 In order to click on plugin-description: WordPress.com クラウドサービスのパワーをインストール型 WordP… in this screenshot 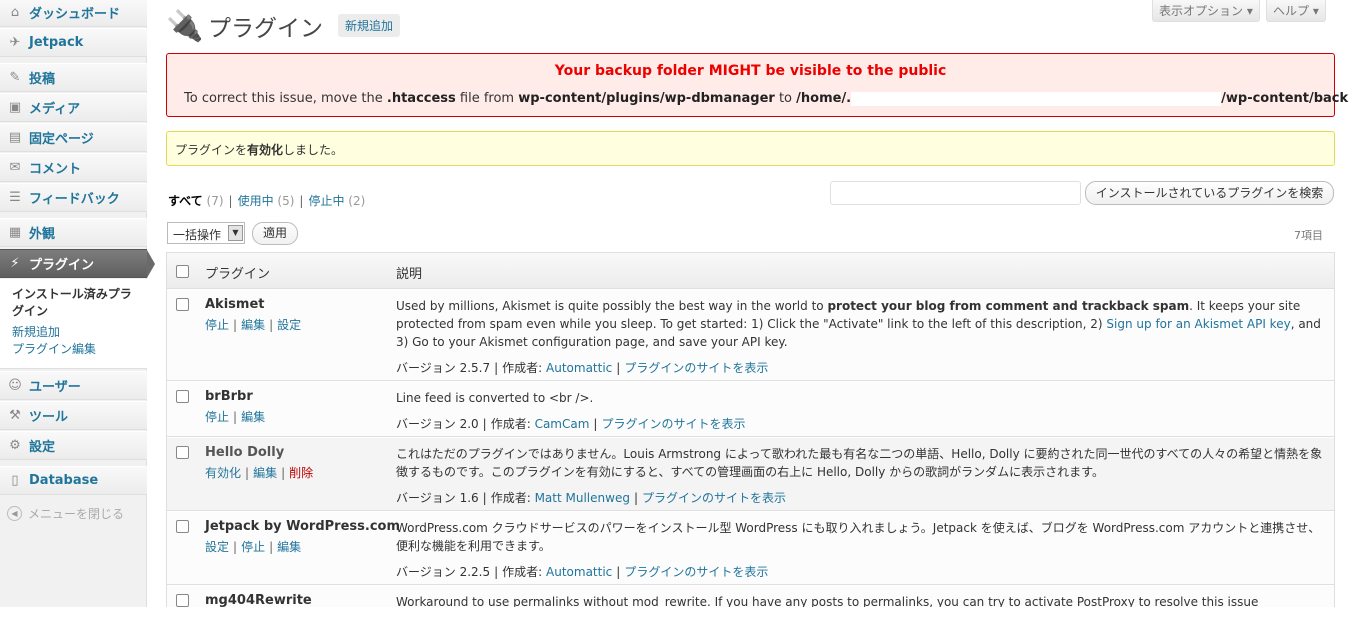, I will do `click(858, 537)`.